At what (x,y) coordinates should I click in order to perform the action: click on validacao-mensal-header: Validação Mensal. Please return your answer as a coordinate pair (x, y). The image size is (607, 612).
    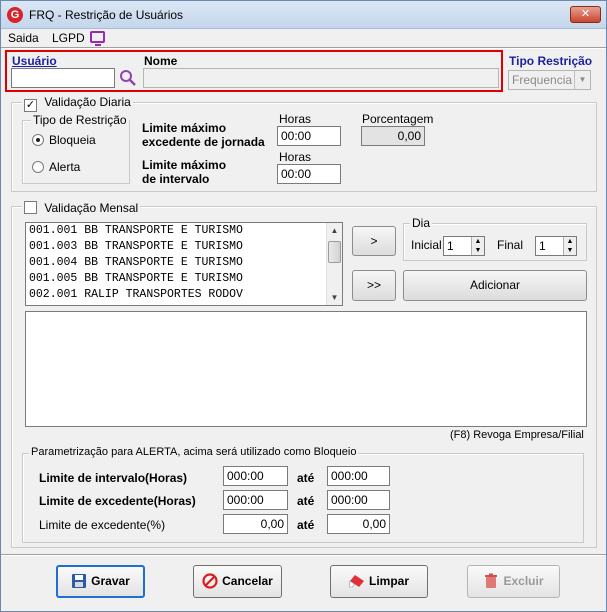
    Looking at the image, I should click on (81, 207).